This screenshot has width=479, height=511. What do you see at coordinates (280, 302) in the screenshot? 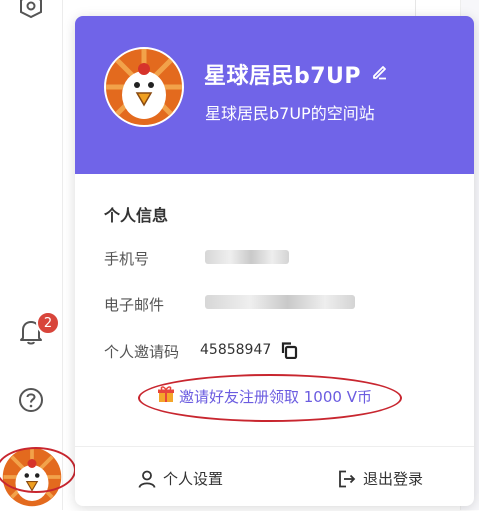
I see `email-value-redacted` at bounding box center [280, 302].